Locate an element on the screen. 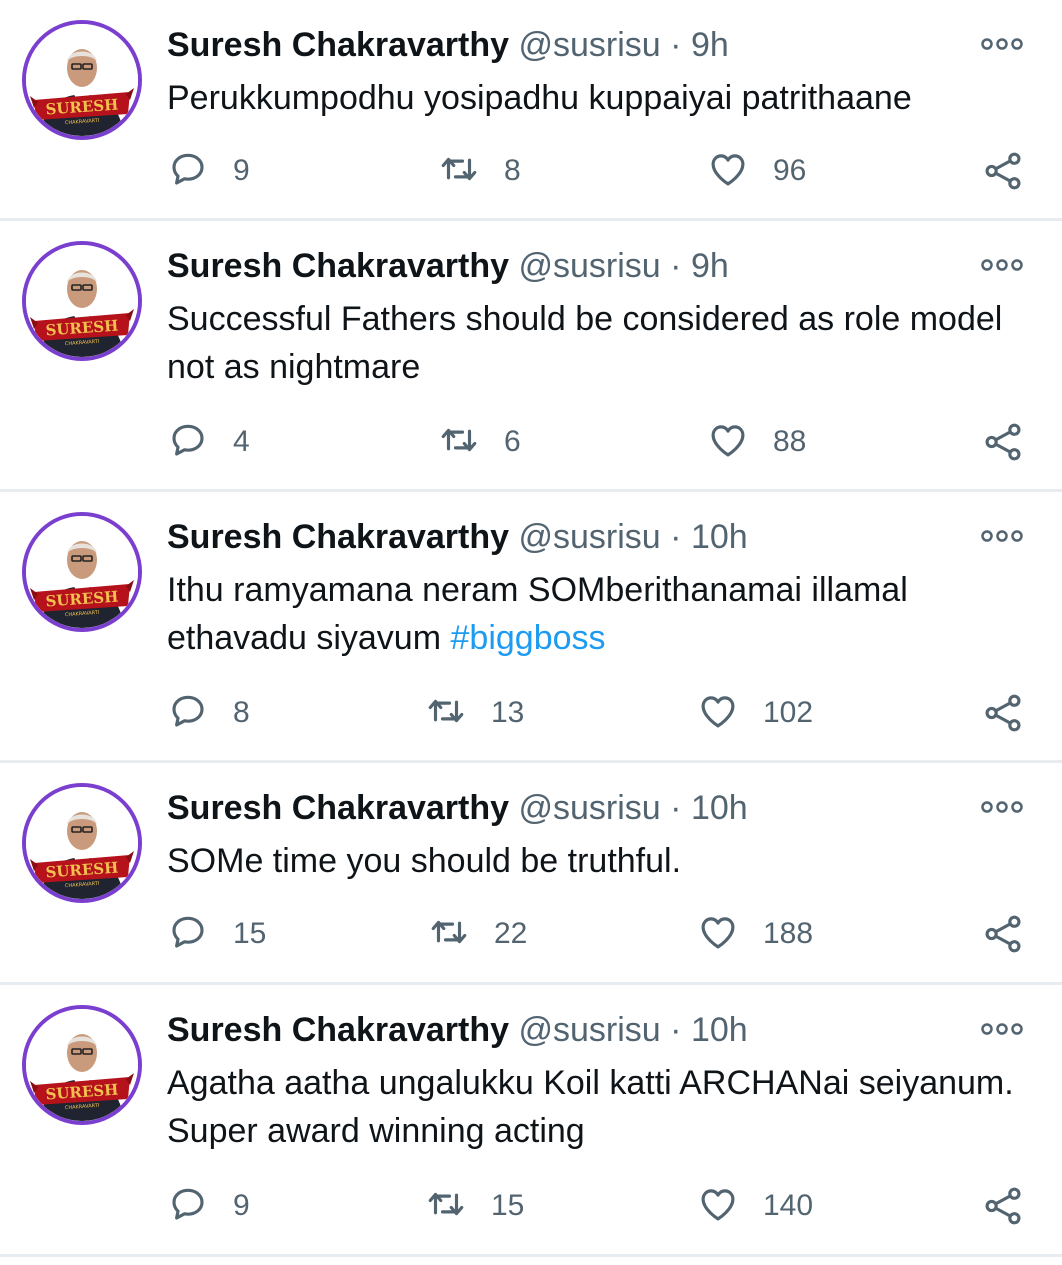 This screenshot has width=1062, height=1265. reply-button: 15 is located at coordinates (216, 934).